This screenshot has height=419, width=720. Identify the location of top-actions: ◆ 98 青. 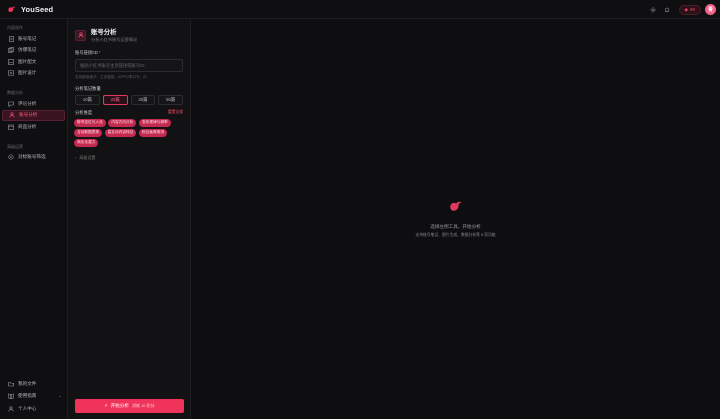
(682, 9).